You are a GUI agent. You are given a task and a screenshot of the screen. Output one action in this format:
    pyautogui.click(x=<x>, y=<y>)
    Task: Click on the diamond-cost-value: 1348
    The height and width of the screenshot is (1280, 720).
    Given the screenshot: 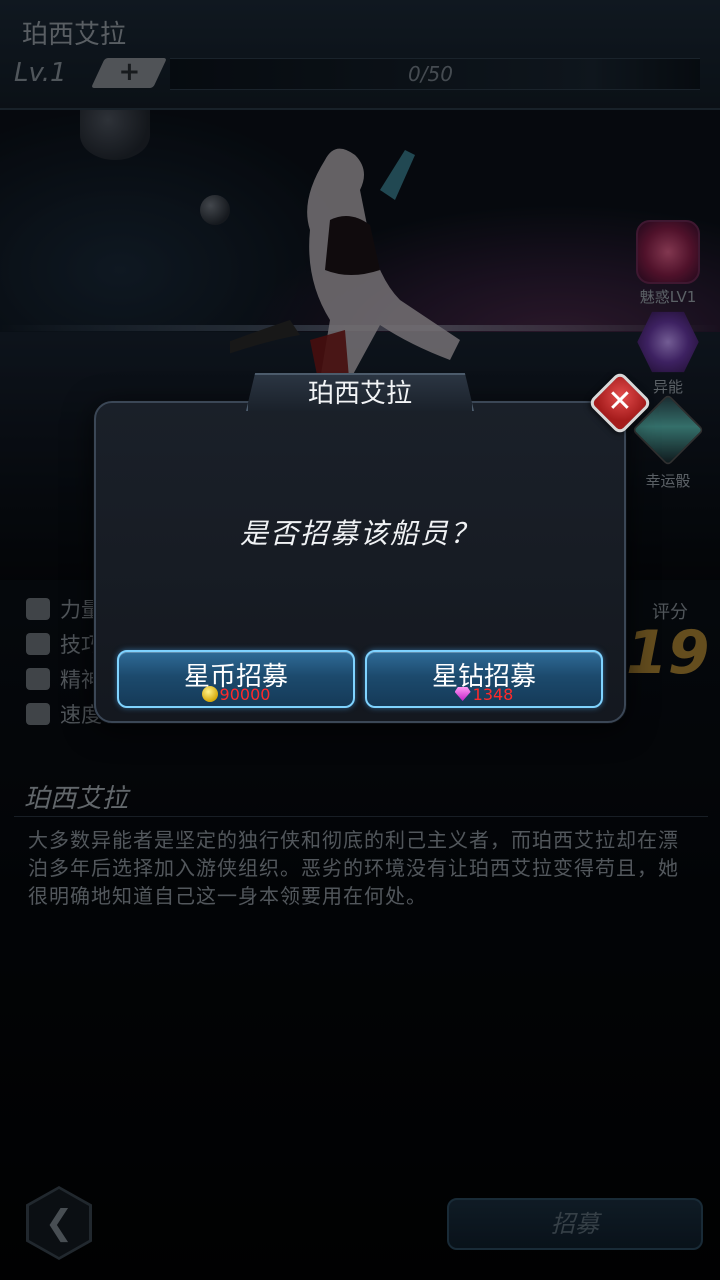 What is the action you would take?
    pyautogui.click(x=493, y=694)
    